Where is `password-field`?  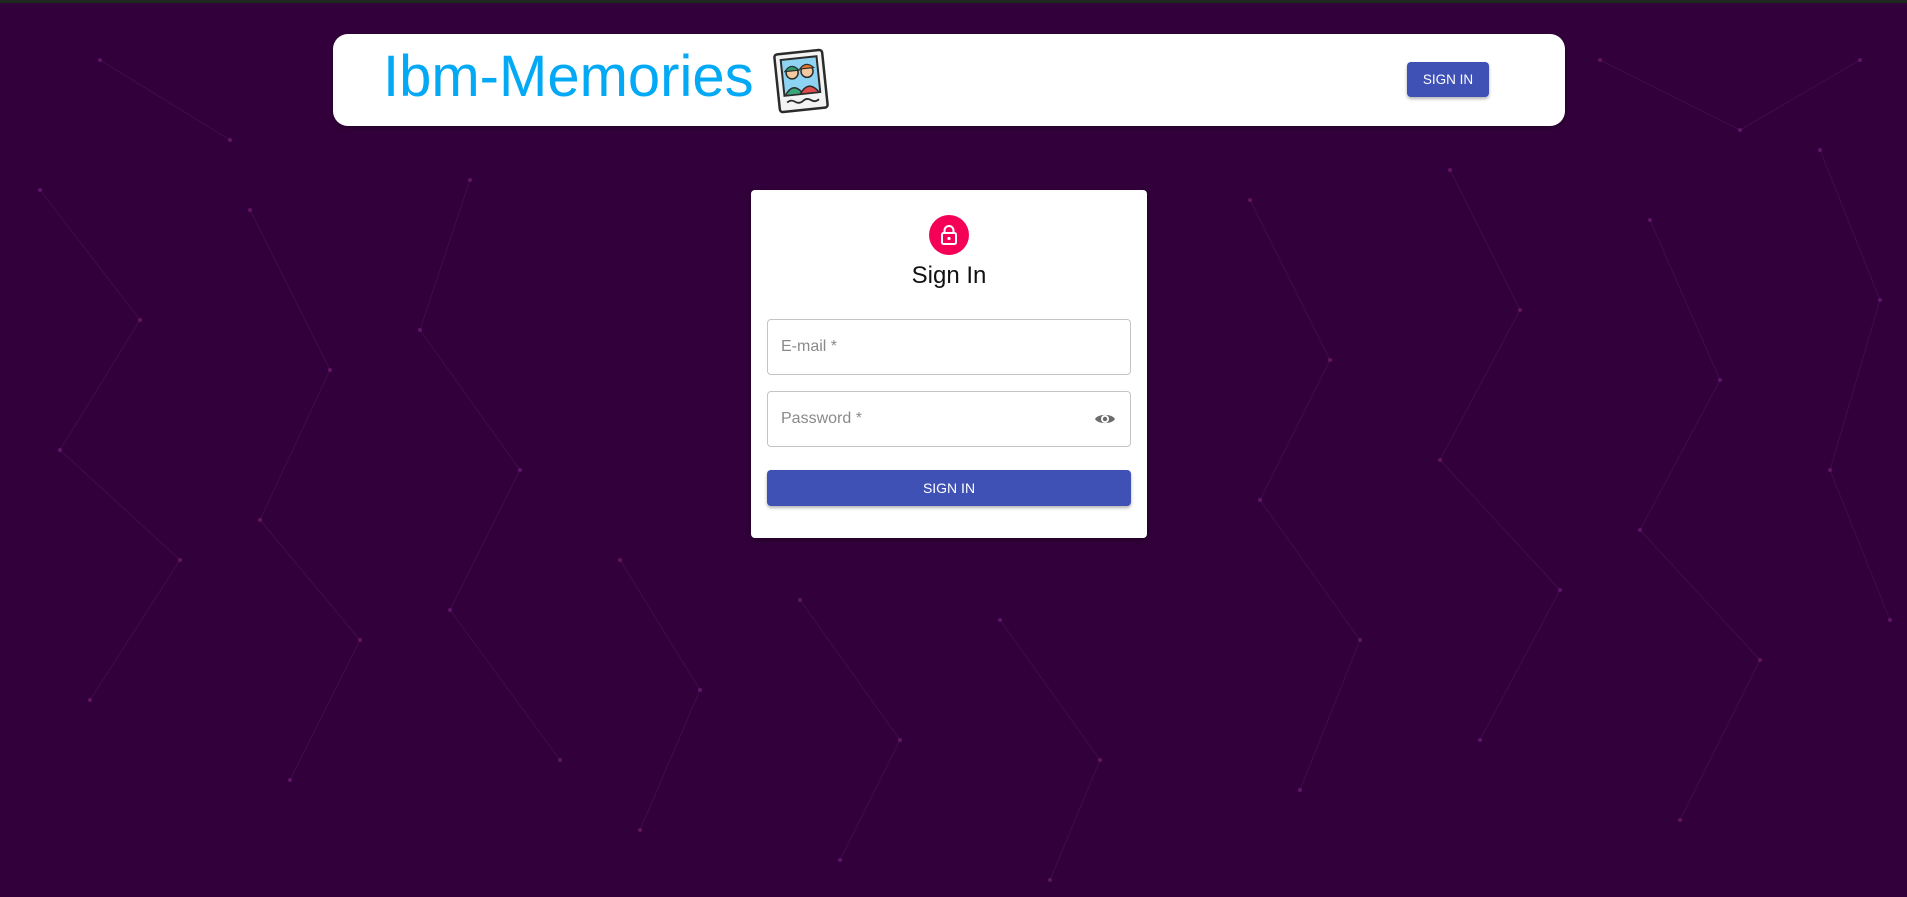 password-field is located at coordinates (949, 419).